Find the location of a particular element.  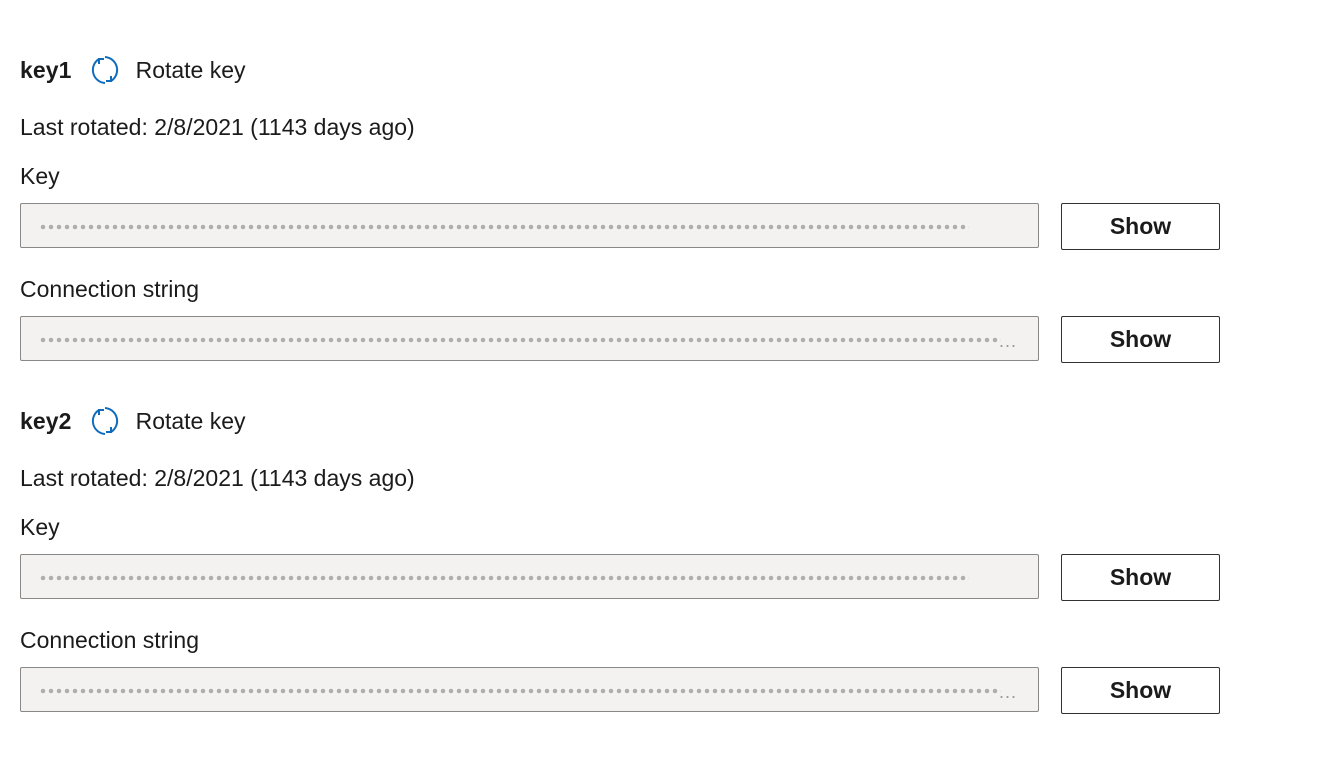

key-name: key1 is located at coordinates (46, 69).